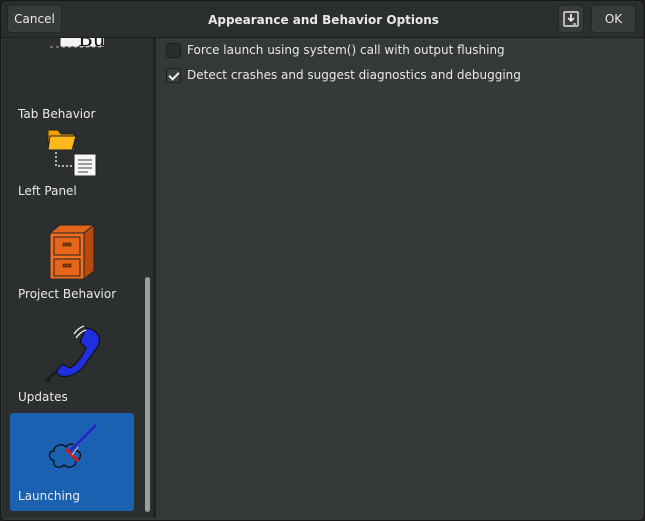 This screenshot has height=521, width=645. Describe the element at coordinates (72, 152) in the screenshot. I see `folder-tree-icon` at that location.